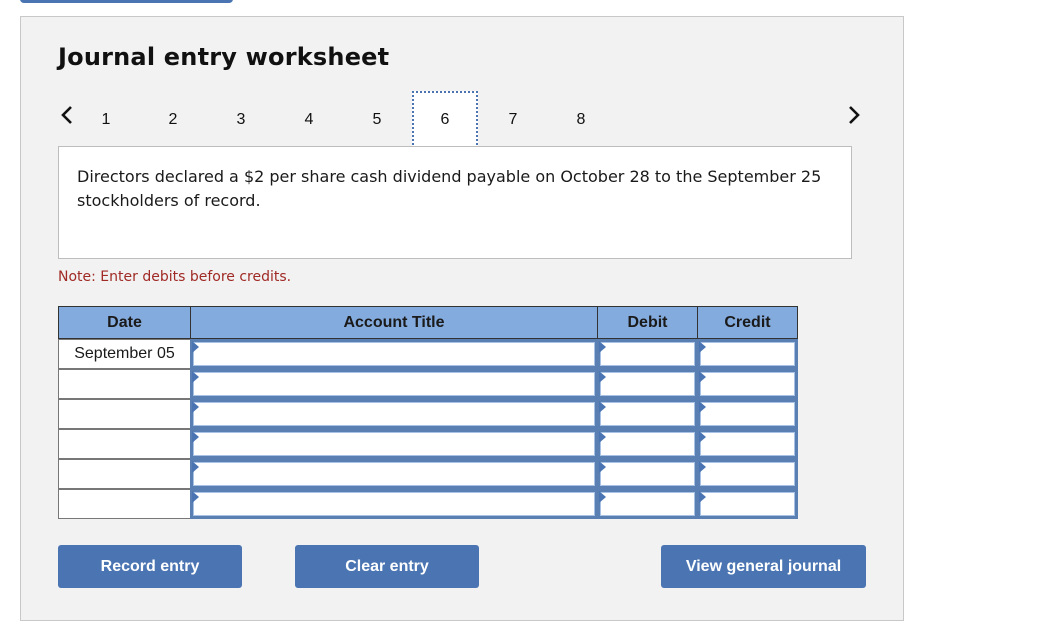  What do you see at coordinates (445, 120) in the screenshot?
I see `step-tab-6: 6` at bounding box center [445, 120].